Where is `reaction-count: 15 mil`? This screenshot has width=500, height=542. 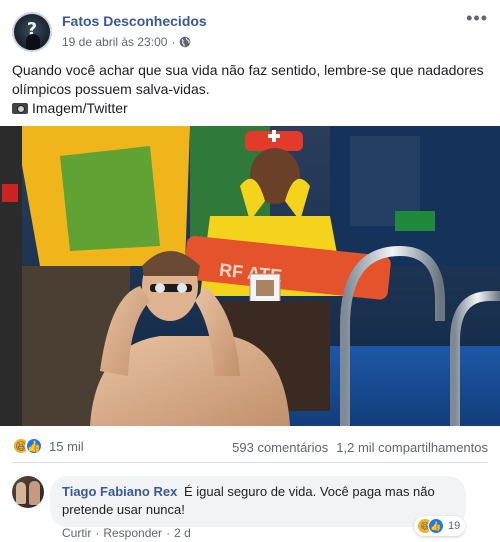
reaction-count: 15 mil is located at coordinates (66, 446).